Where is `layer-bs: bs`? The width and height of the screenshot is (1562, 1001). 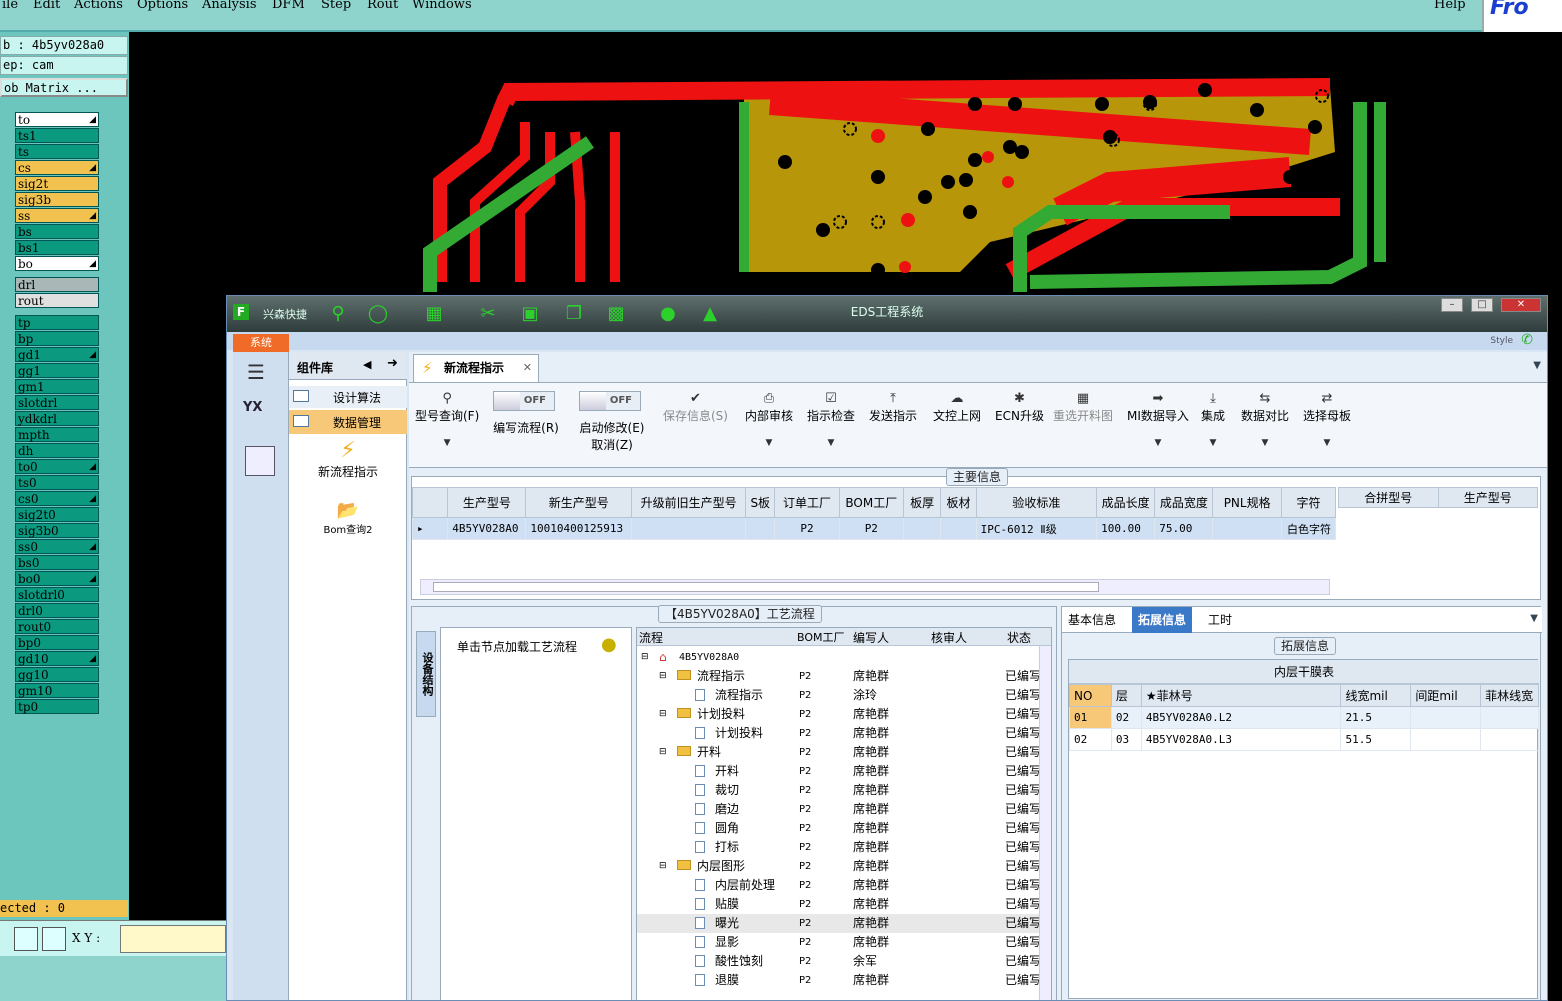 layer-bs: bs is located at coordinates (57, 231).